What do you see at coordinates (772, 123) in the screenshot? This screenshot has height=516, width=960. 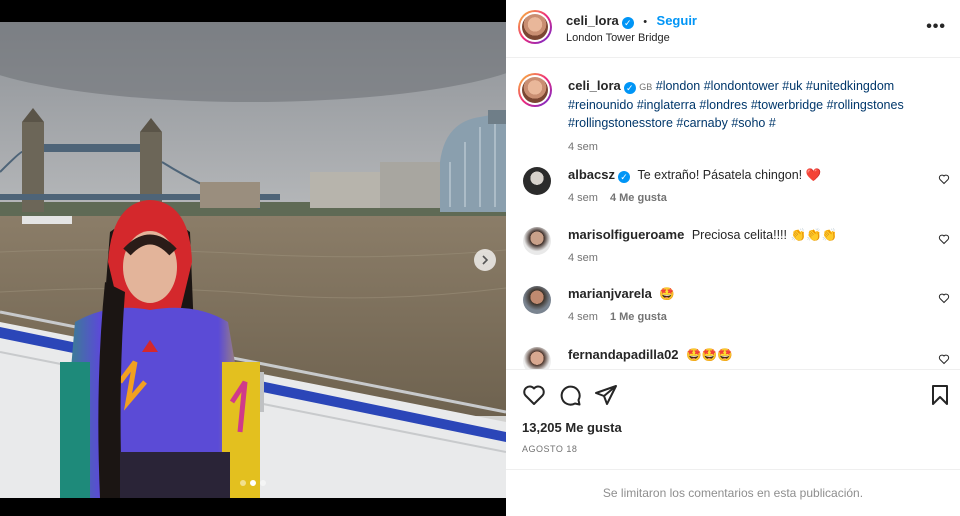 I see `hashtag-link: #` at bounding box center [772, 123].